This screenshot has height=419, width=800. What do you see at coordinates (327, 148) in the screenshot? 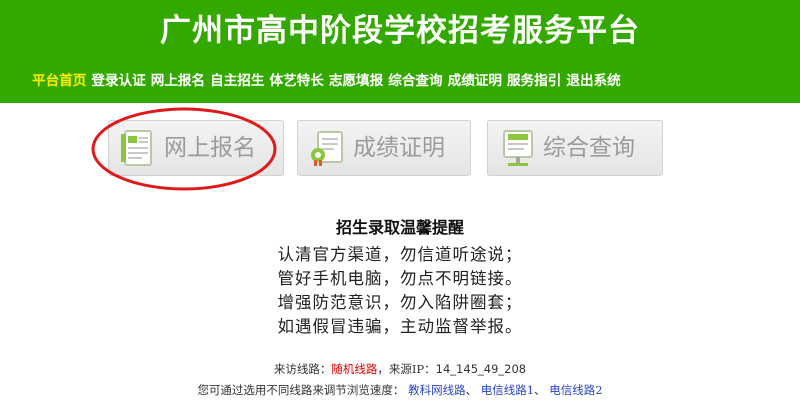
I see `score-certificate-icon` at bounding box center [327, 148].